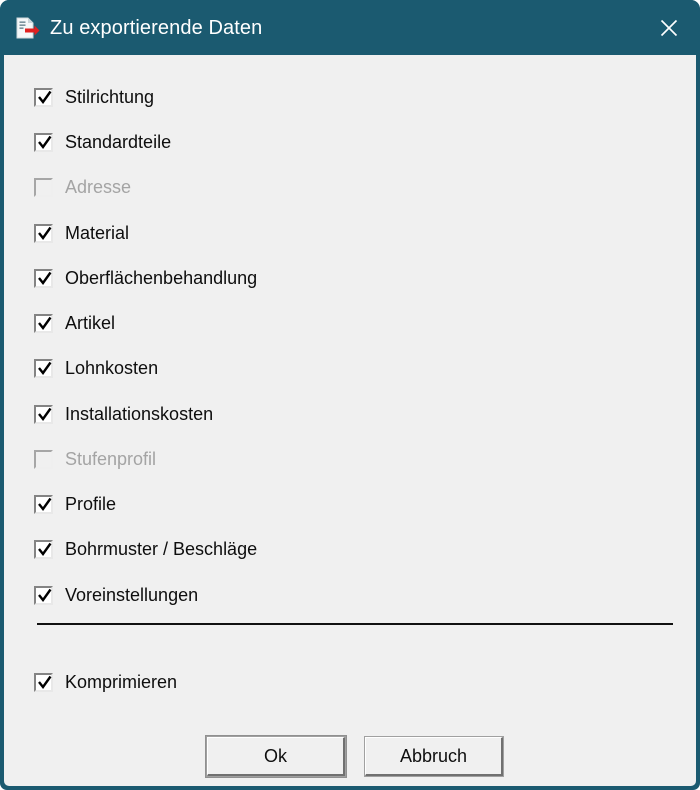 This screenshot has width=700, height=790. What do you see at coordinates (43, 549) in the screenshot?
I see `checkbox-bohrmuster-beschlaege` at bounding box center [43, 549].